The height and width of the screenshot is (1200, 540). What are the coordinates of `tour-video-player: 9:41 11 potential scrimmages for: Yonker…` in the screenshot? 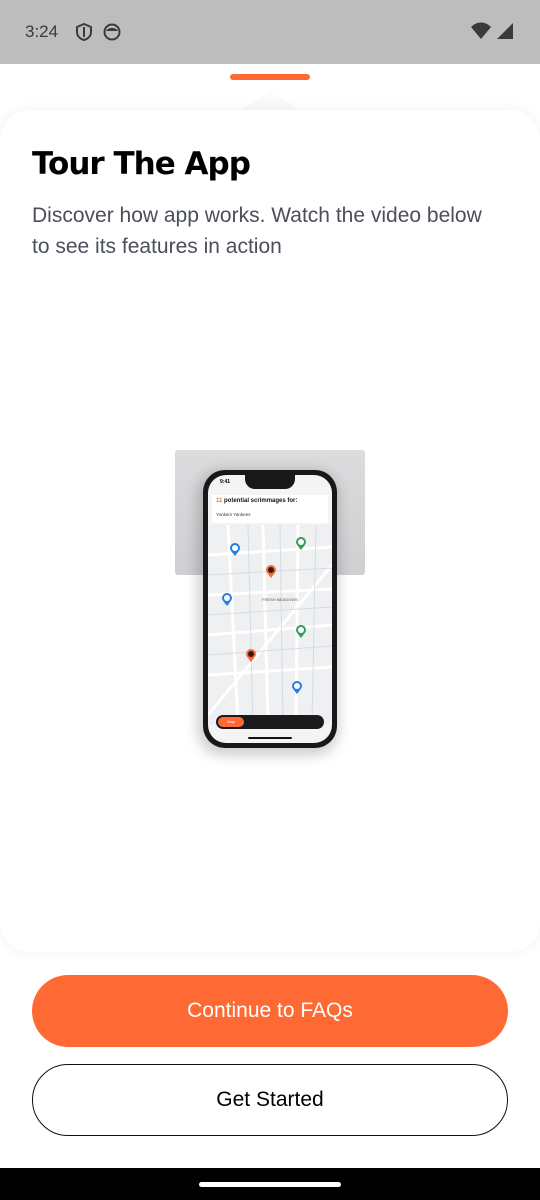 It's located at (272, 605).